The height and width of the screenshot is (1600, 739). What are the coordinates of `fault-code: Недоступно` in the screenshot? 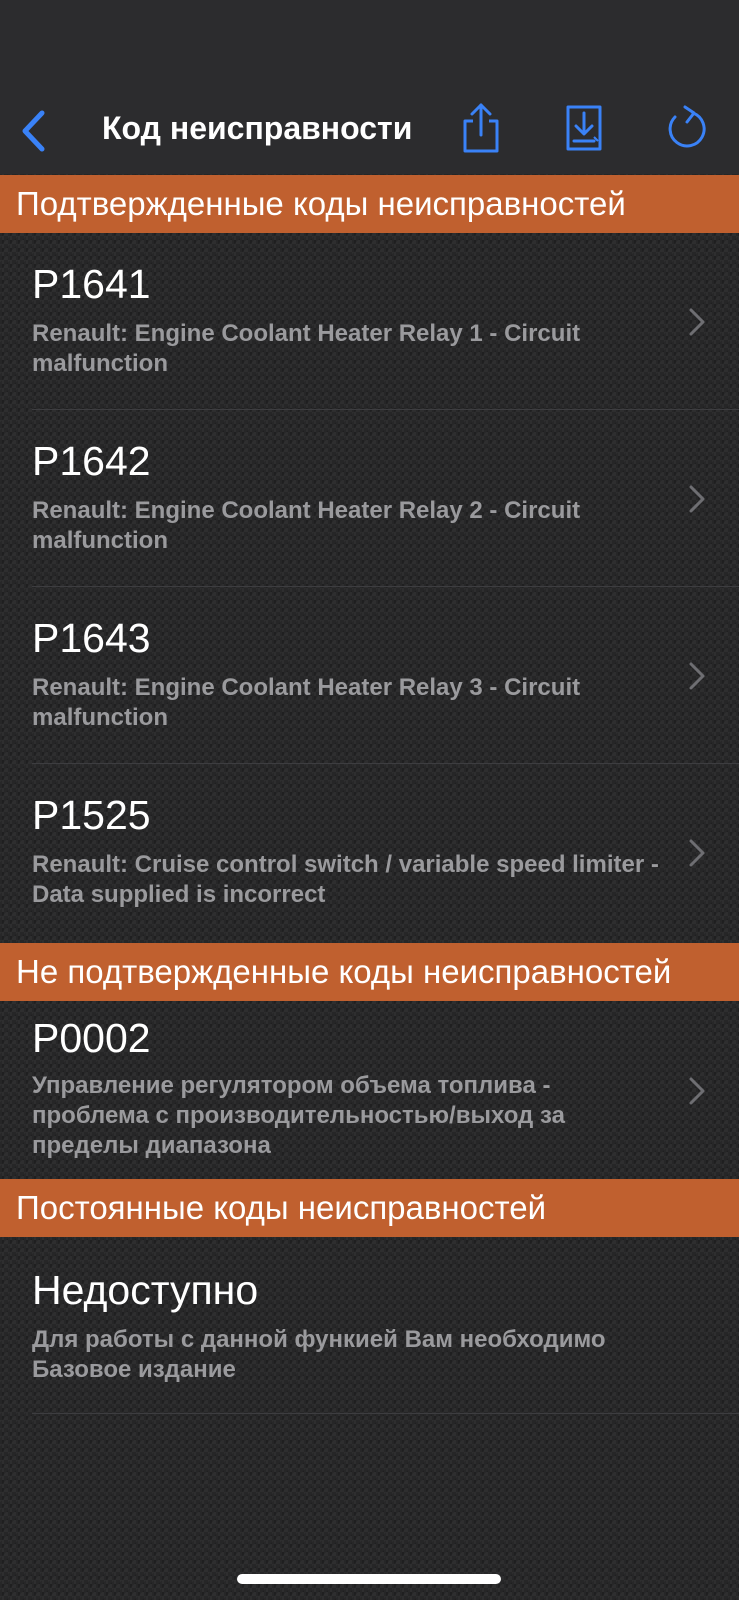 It's located at (145, 1290).